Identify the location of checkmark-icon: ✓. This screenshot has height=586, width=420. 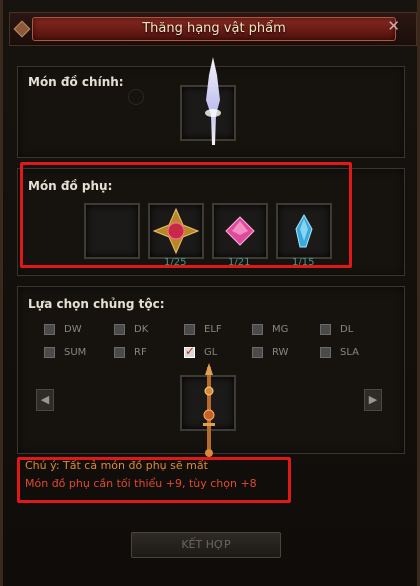
(190, 350).